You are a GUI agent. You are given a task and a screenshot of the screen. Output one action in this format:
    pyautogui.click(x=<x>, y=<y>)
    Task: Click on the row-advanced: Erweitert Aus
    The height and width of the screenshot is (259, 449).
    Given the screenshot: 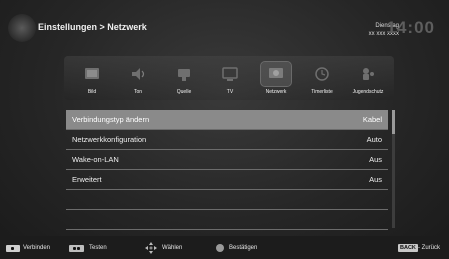 What is the action you would take?
    pyautogui.click(x=227, y=180)
    